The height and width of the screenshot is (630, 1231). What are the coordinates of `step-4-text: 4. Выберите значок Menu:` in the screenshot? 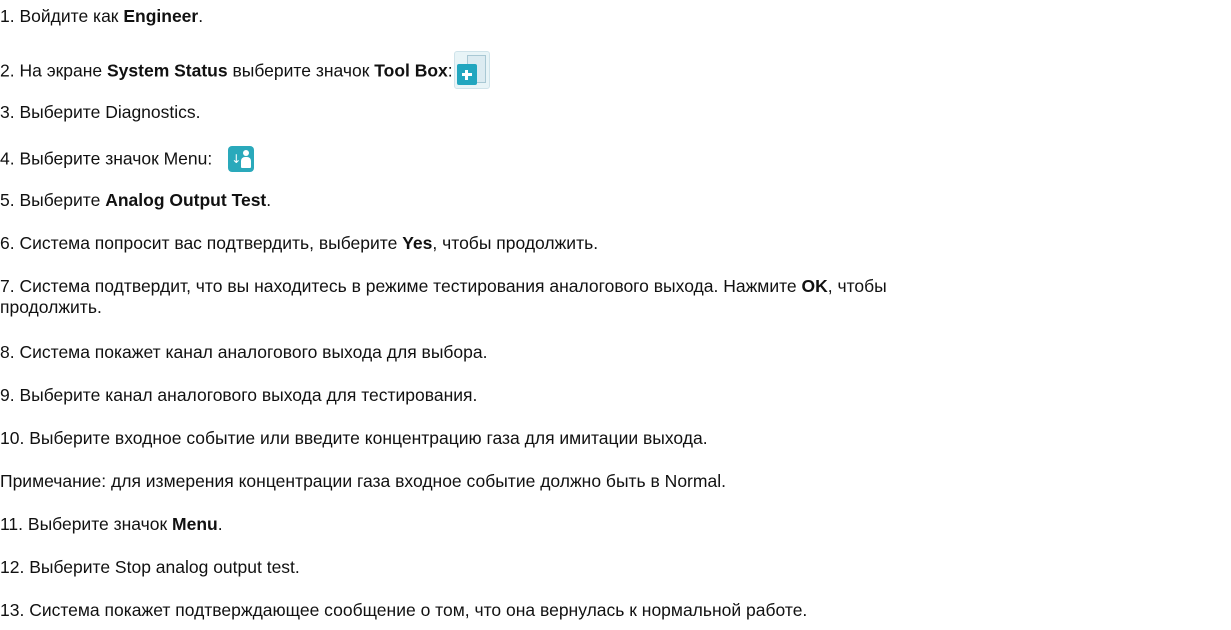 It's located at (106, 158).